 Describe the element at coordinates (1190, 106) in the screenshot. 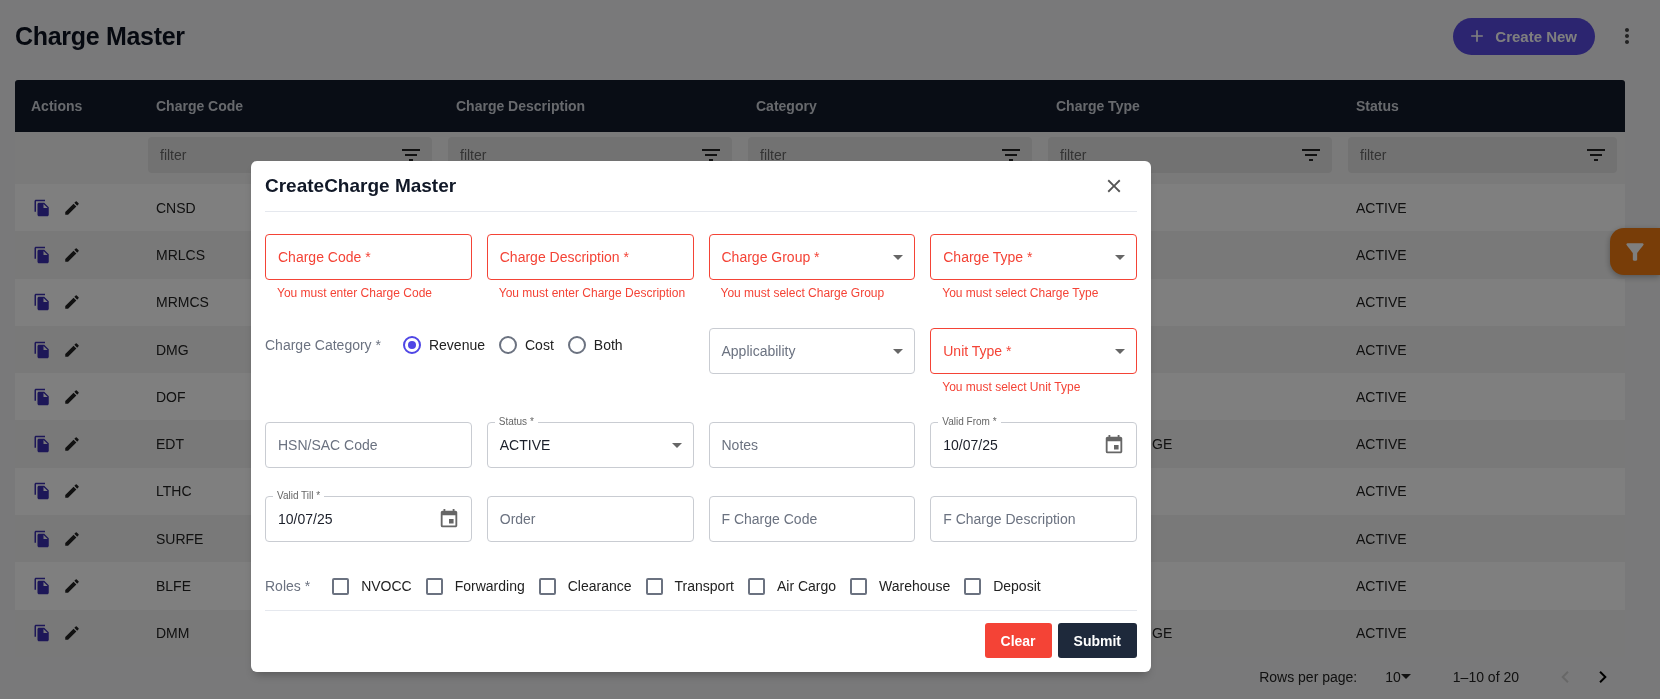

I see `column-header: Charge Type` at that location.